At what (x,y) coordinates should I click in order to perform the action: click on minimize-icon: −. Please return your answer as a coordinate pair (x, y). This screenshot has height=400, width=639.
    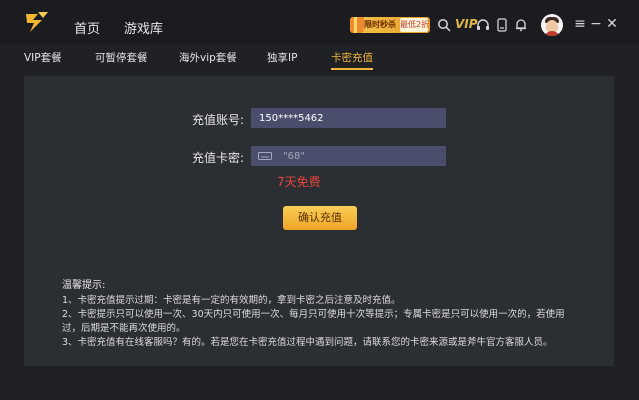
    Looking at the image, I should click on (596, 24).